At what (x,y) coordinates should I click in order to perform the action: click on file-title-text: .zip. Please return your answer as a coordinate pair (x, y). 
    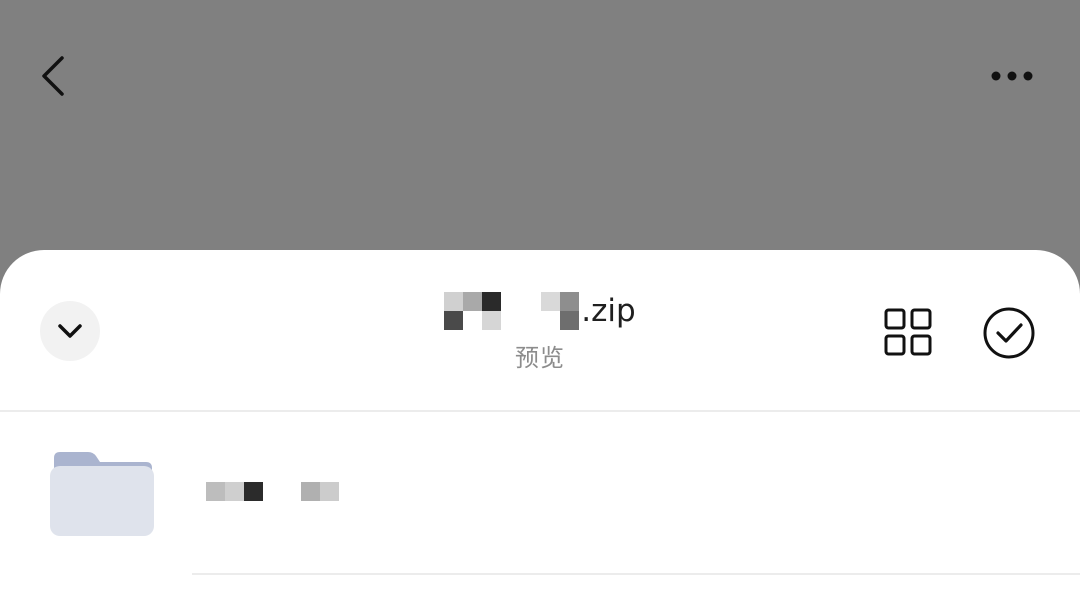
    Looking at the image, I should click on (608, 311).